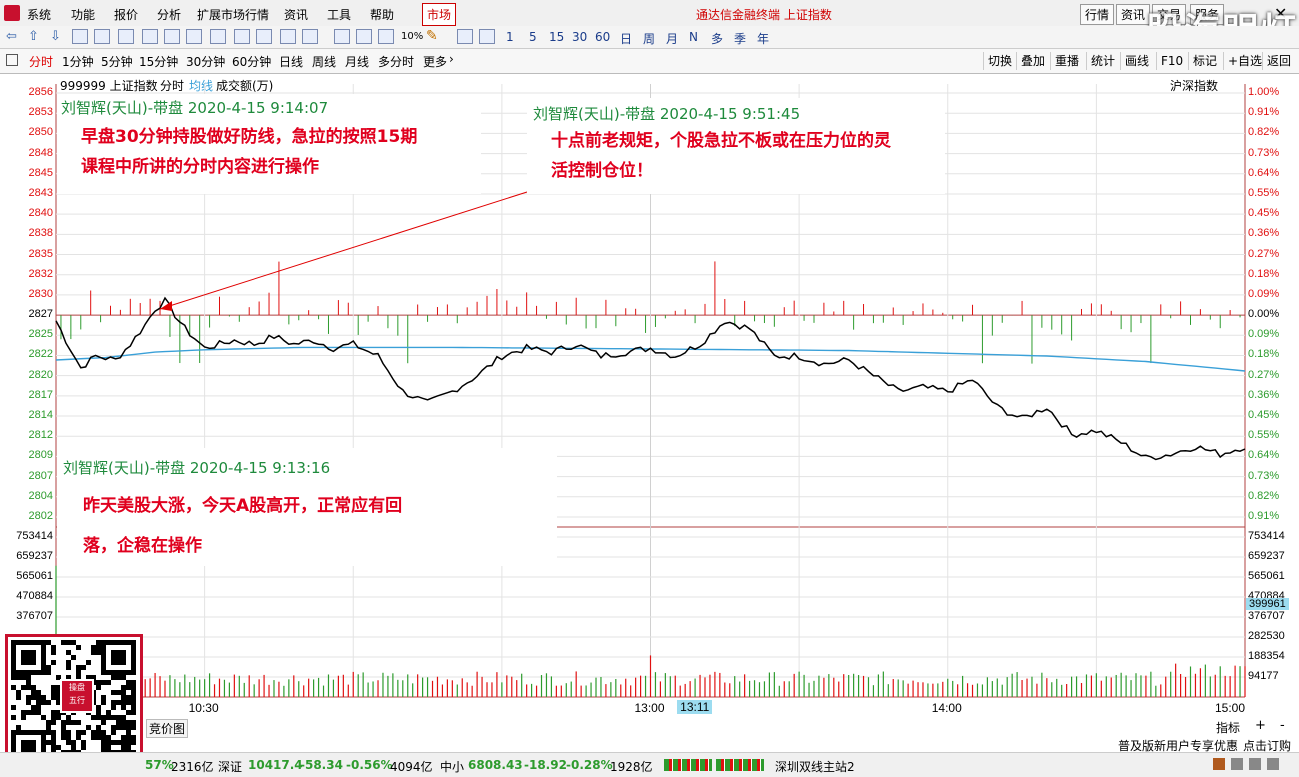 This screenshot has width=1299, height=777. I want to click on zx-name: 中小, so click(452, 767).